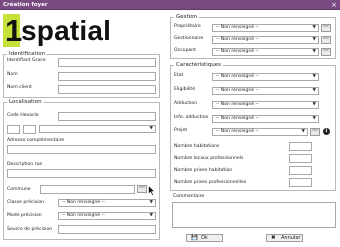 This screenshot has width=340, height=247. I want to click on nom-client-label: Nom client, so click(19, 87).